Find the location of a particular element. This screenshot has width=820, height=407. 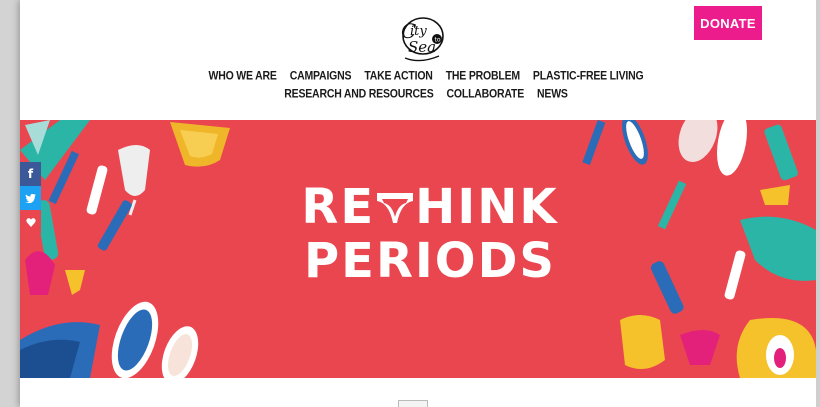

heart-icon is located at coordinates (30, 222).